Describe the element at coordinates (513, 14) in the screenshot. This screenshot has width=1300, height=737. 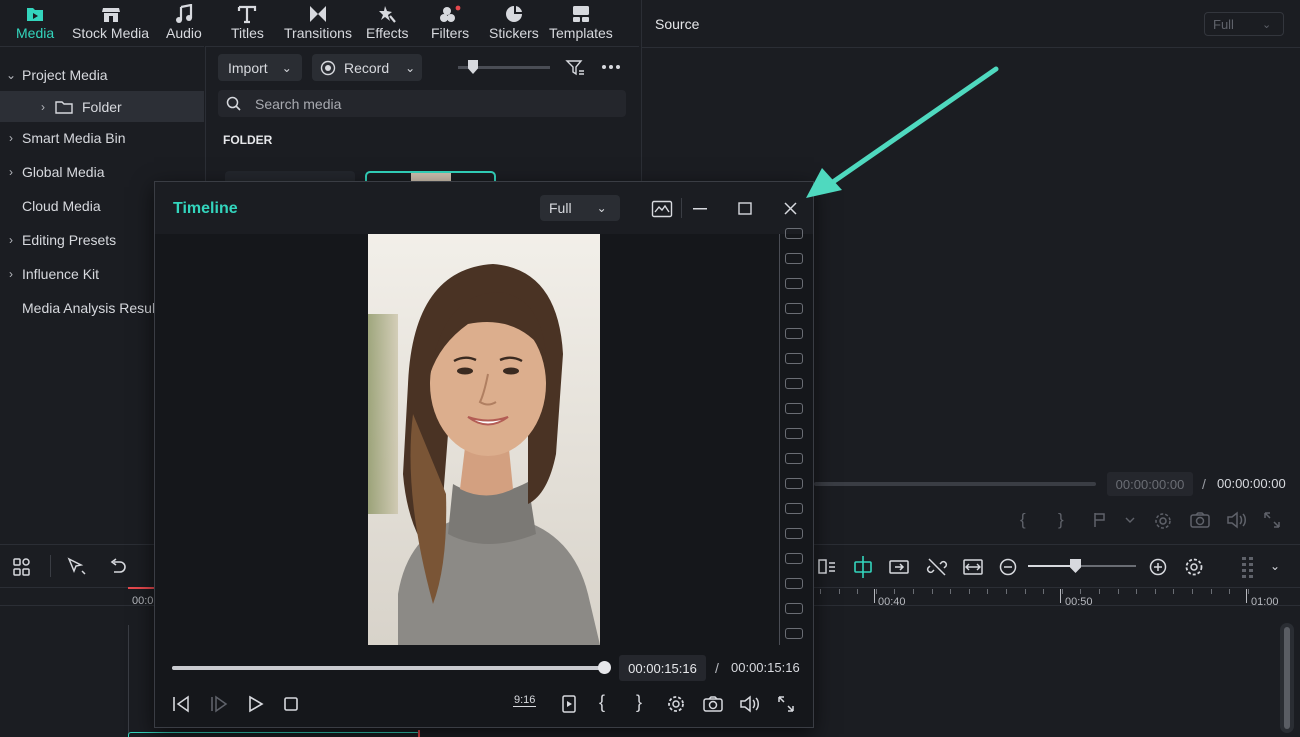
I see `stickers-icon` at that location.